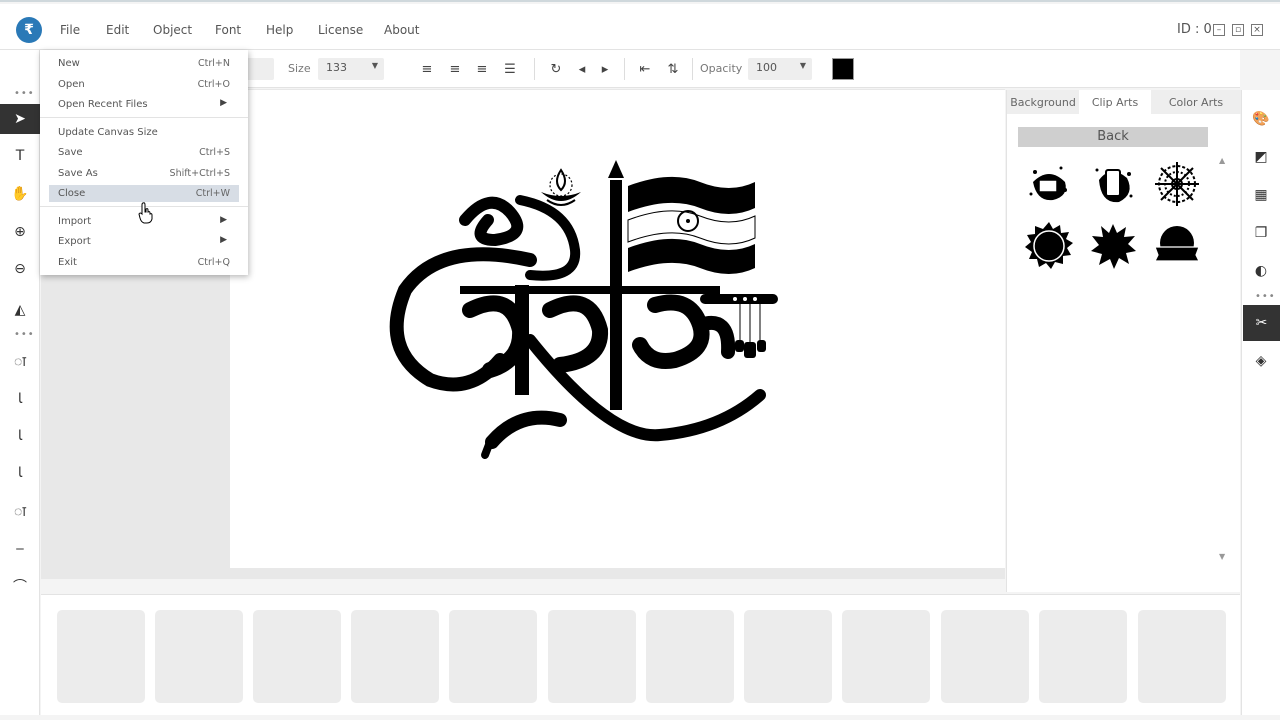  I want to click on opacity-select: 100 ▼, so click(780, 69).